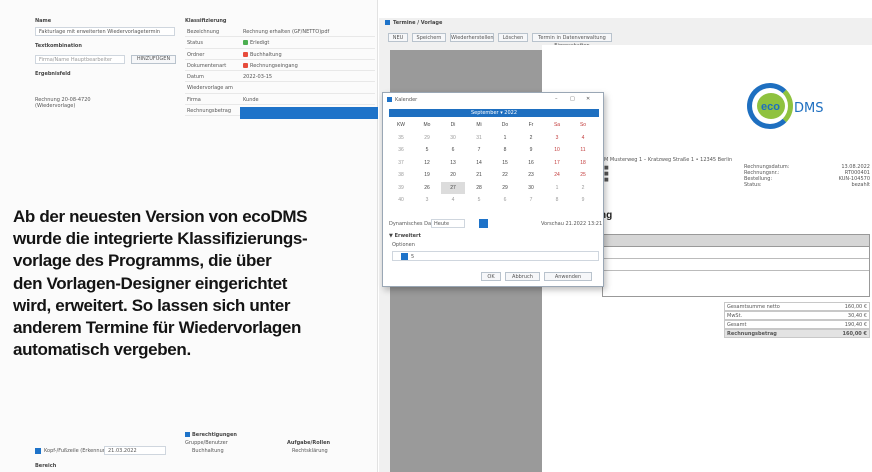 The image size is (872, 472). Describe the element at coordinates (557, 150) in the screenshot. I see `calendar-day: 10` at that location.